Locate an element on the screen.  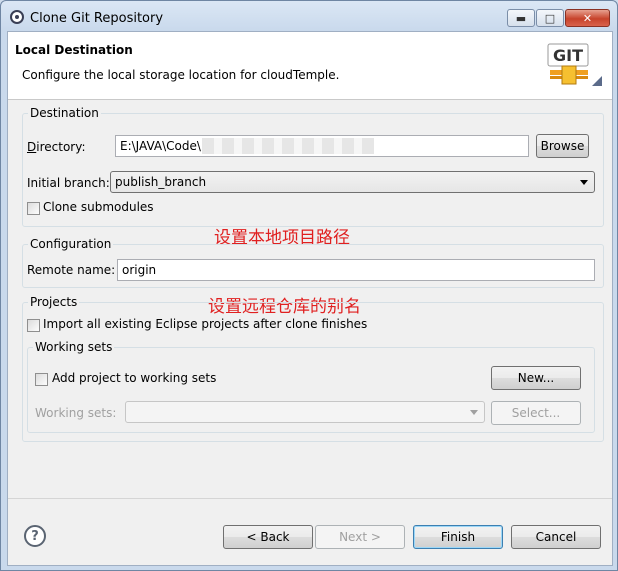
maximize-button: □ is located at coordinates (550, 18).